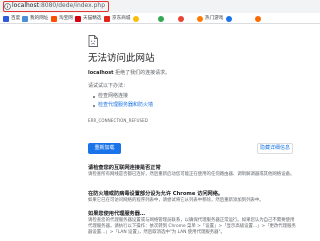 This screenshot has height=241, width=320. Describe the element at coordinates (72, 5) in the screenshot. I see `url-path: :8080/dede/index.php` at that location.